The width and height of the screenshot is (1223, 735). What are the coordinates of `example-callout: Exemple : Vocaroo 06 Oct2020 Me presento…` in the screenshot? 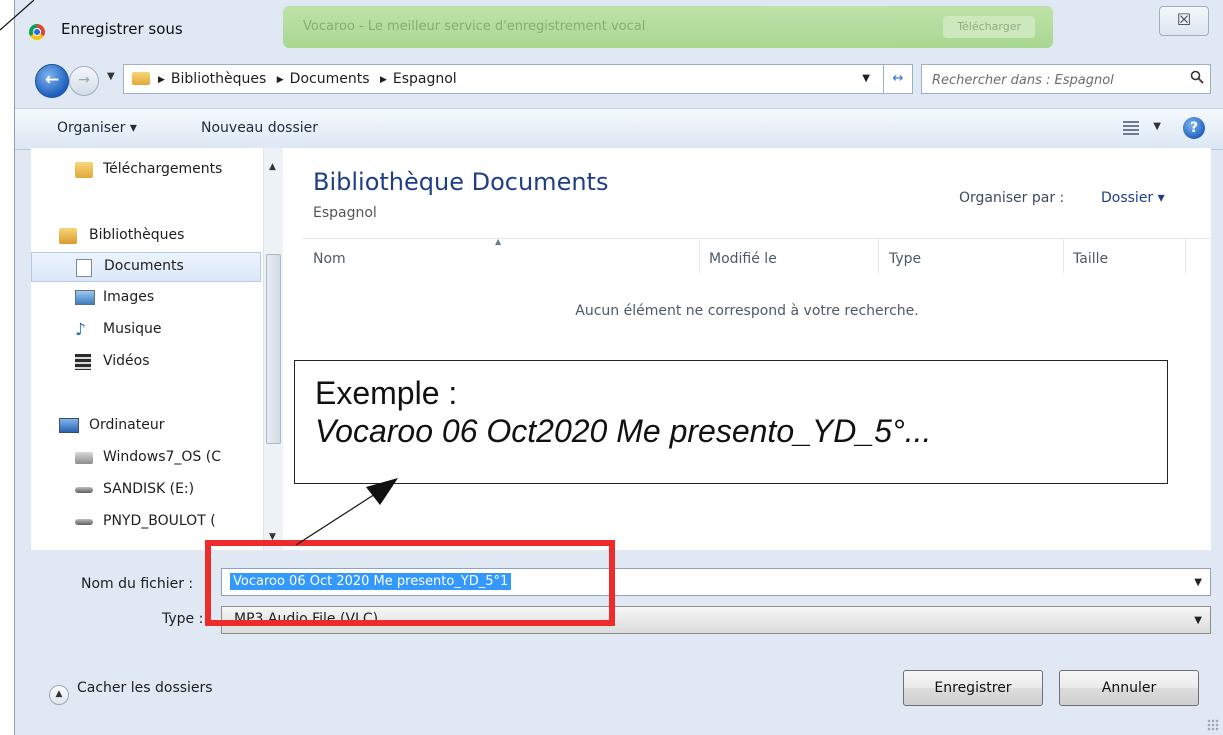 It's located at (731, 422).